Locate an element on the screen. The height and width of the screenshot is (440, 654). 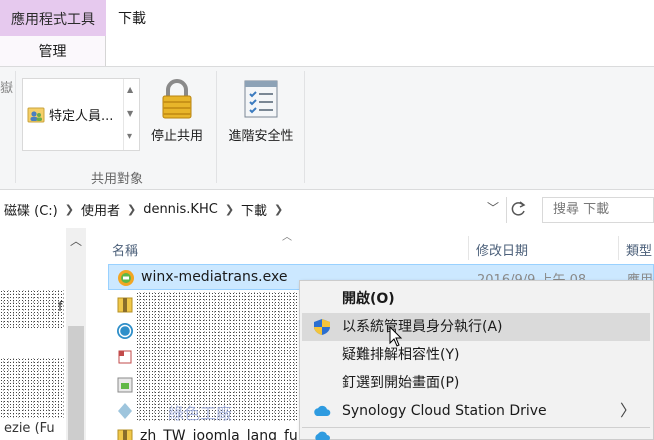
nav-fragment: f is located at coordinates (60, 307).